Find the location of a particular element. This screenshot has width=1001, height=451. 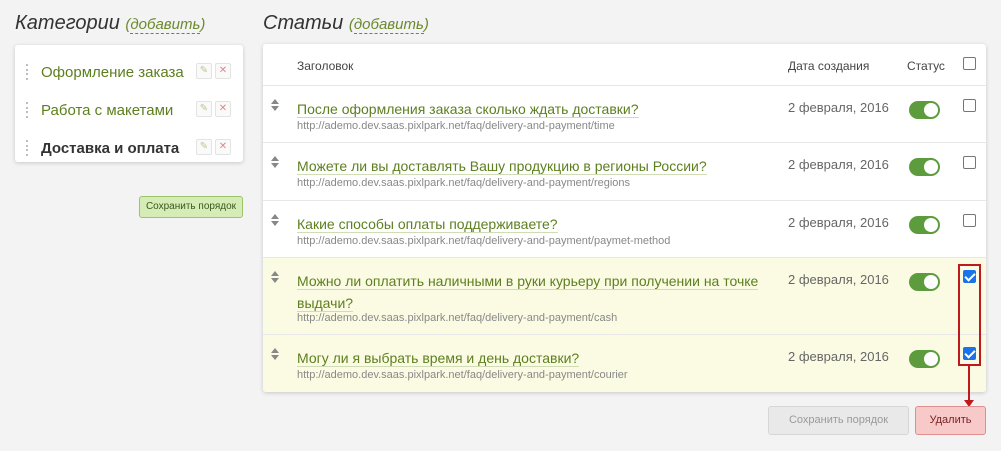

select-all-checkbox is located at coordinates (969, 63).